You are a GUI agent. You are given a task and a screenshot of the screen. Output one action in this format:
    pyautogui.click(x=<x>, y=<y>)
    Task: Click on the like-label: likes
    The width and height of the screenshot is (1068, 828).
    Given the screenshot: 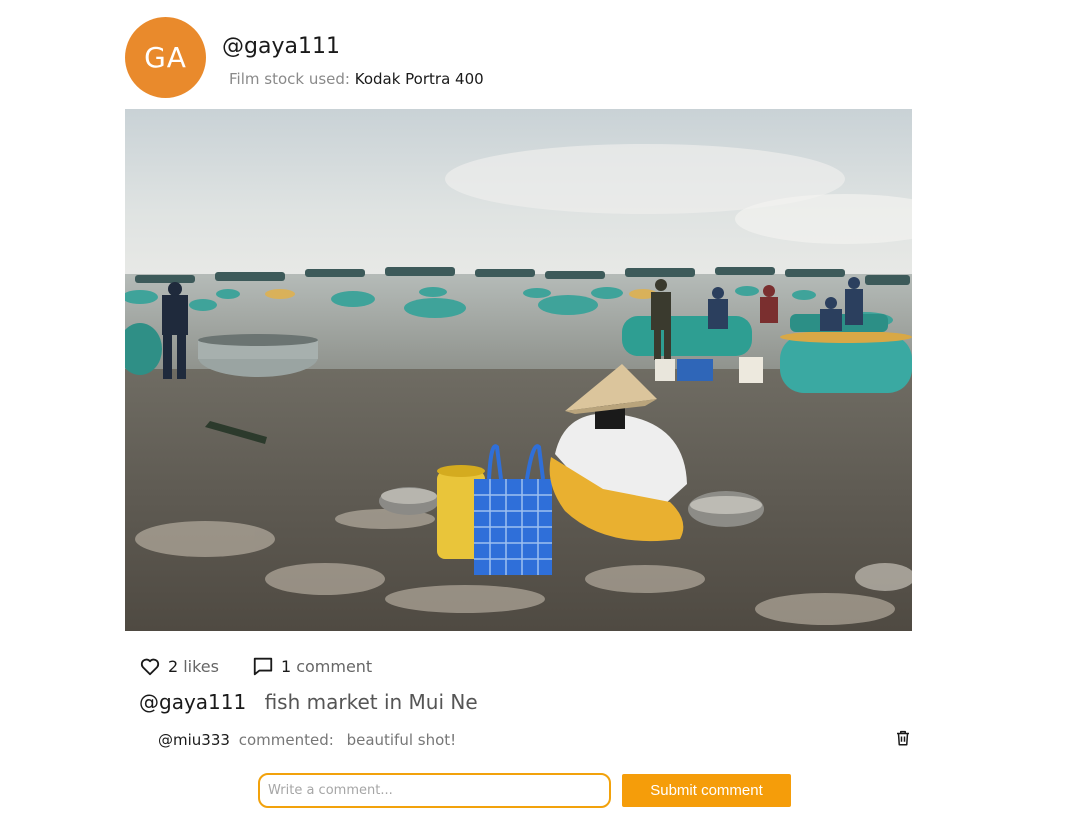 What is the action you would take?
    pyautogui.click(x=201, y=666)
    